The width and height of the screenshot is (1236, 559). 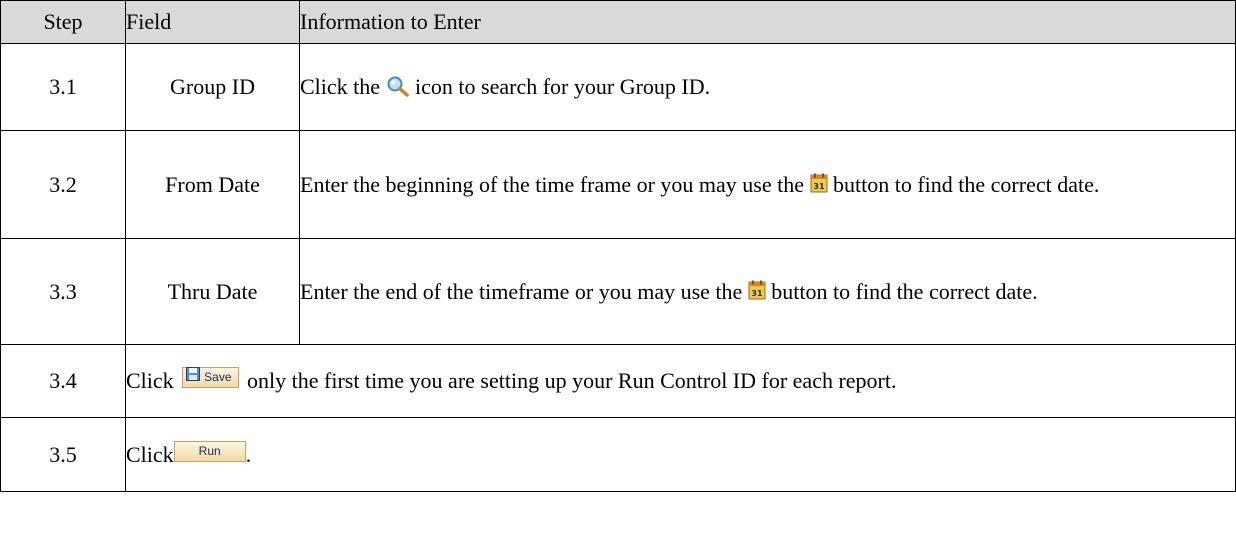 I want to click on step-number: 3.2, so click(x=63, y=184).